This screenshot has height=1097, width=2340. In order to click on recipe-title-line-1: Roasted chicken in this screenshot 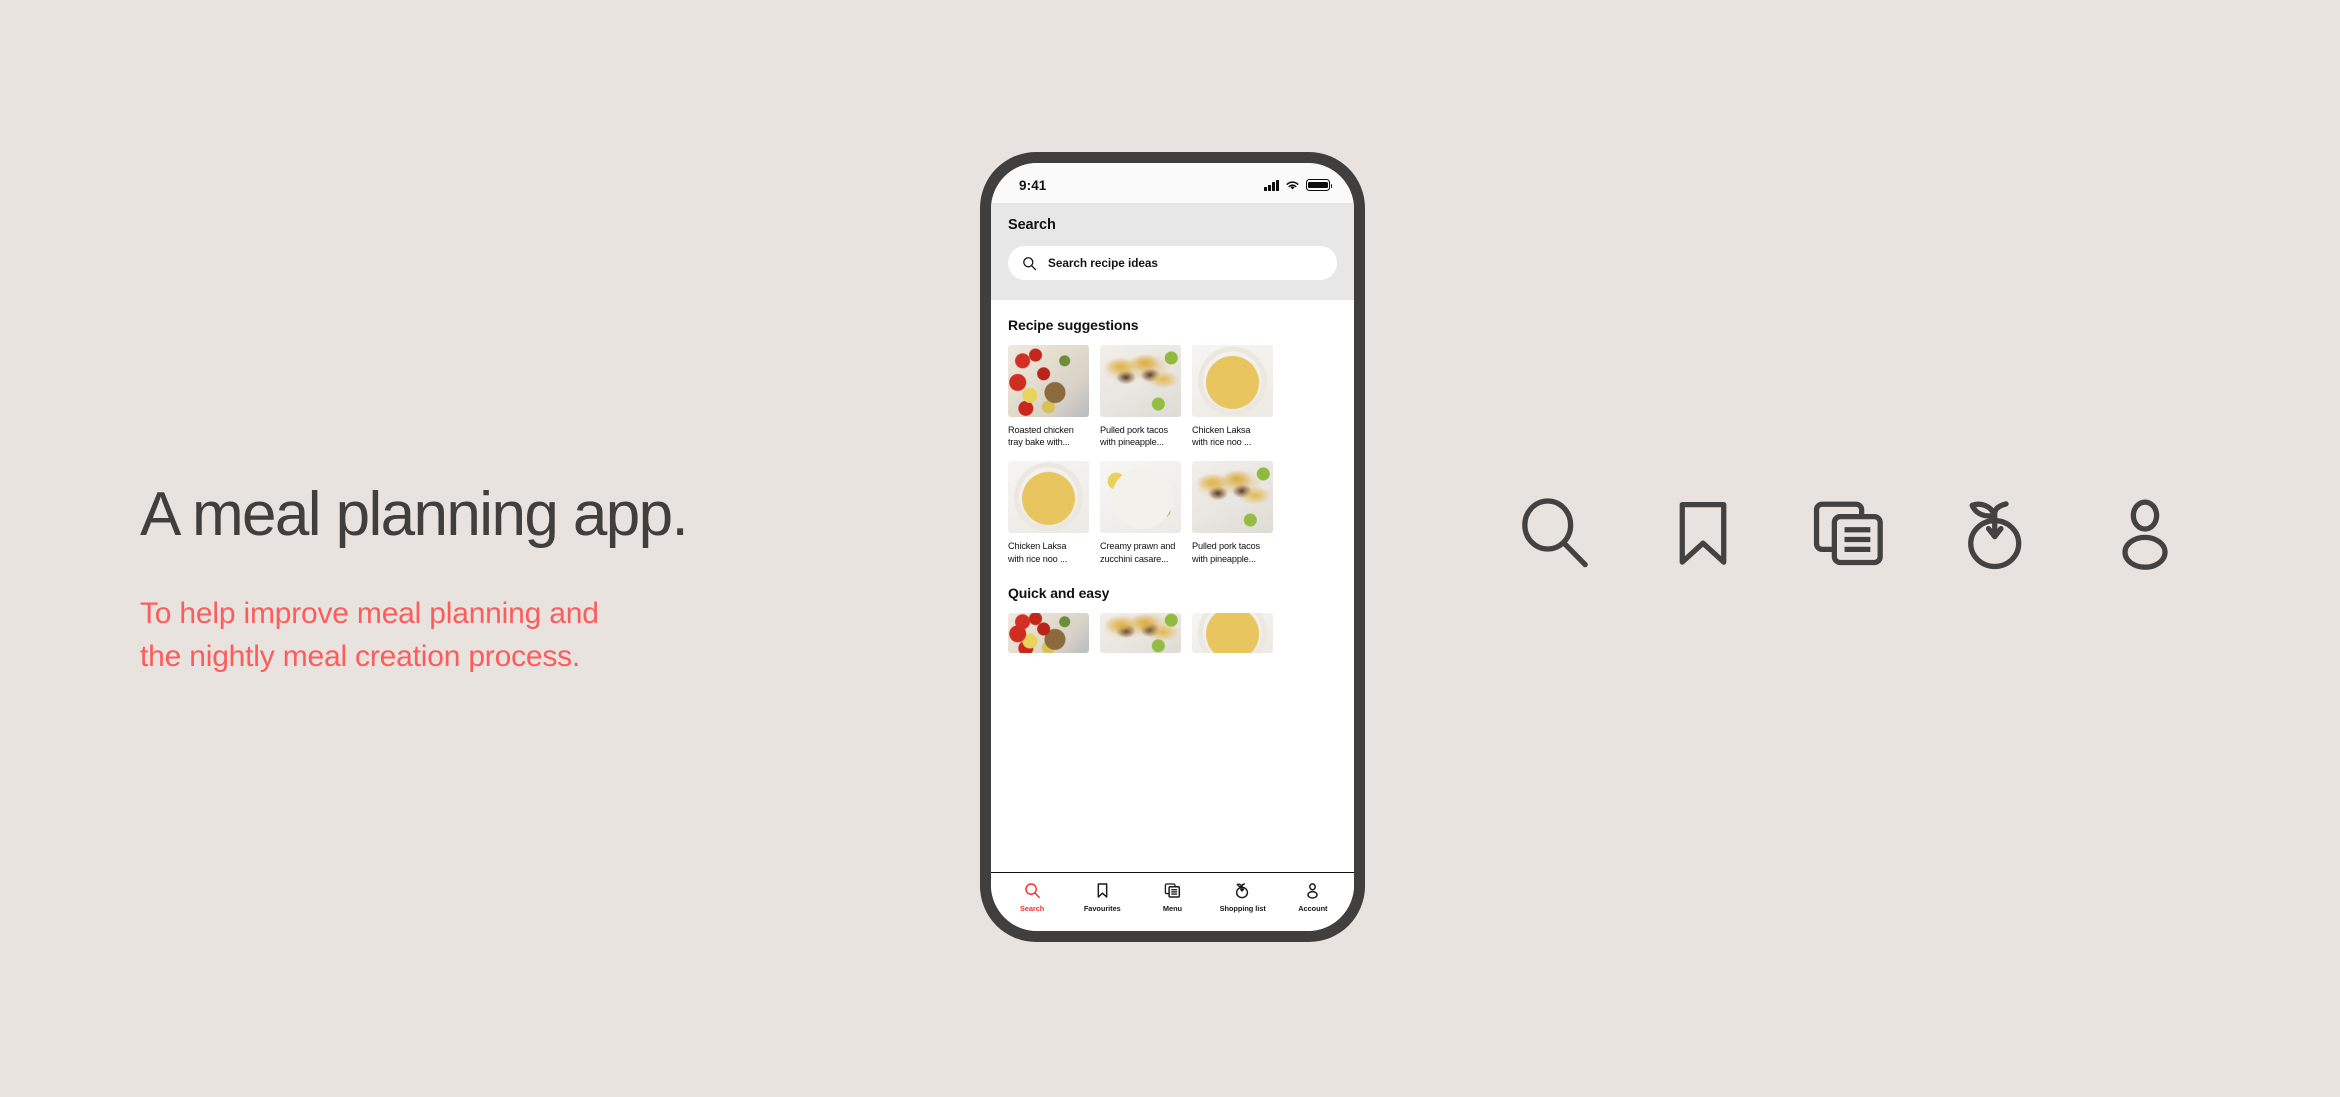, I will do `click(1041, 430)`.